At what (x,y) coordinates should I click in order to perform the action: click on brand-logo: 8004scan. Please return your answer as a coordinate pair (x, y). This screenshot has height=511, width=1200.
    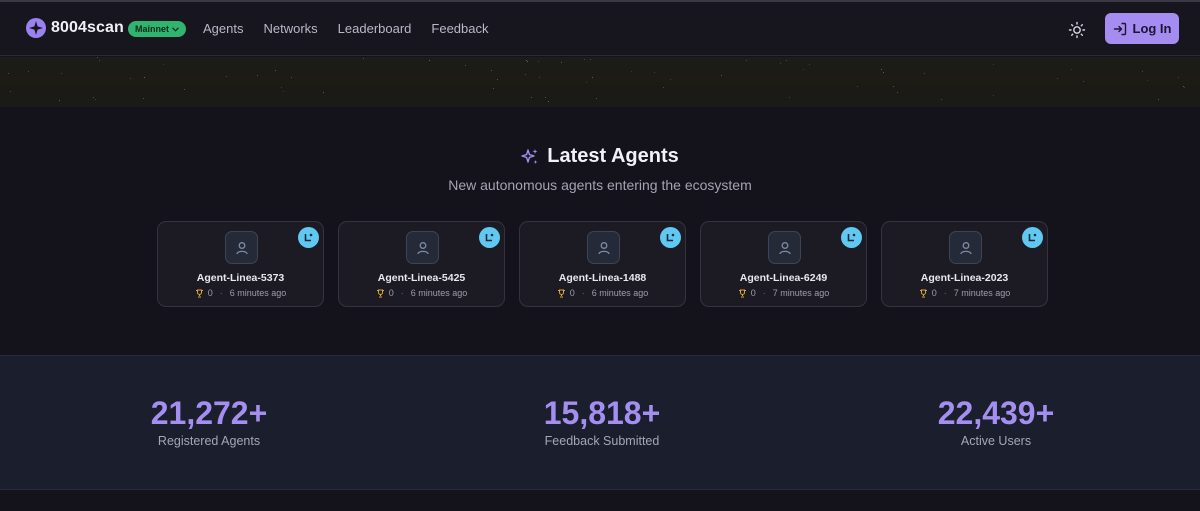
    Looking at the image, I should click on (75, 28).